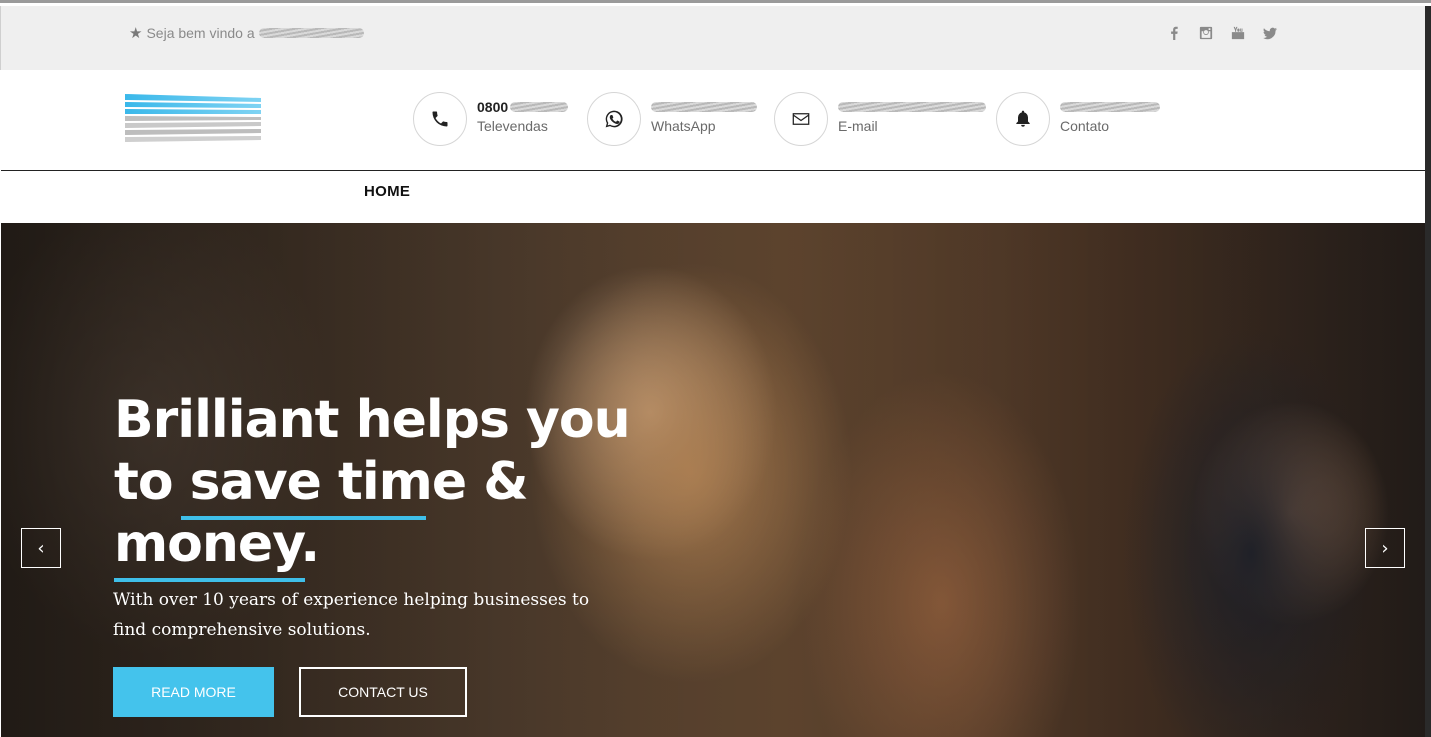  Describe the element at coordinates (493, 107) in the screenshot. I see `televendas-number: 0800` at that location.